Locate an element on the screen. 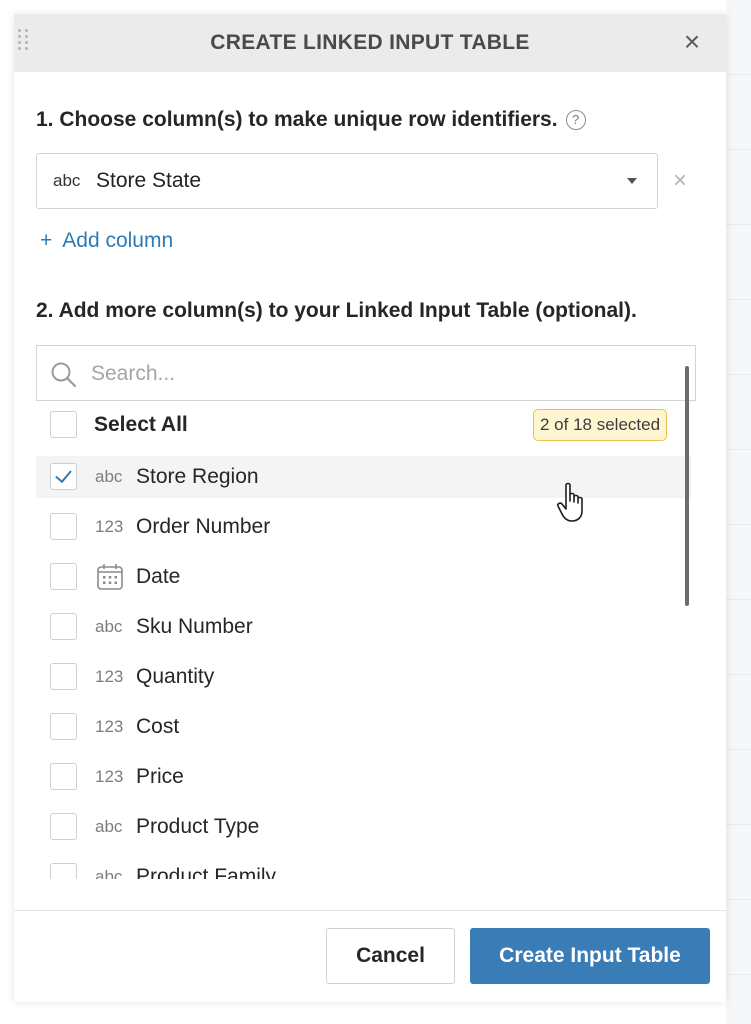 The width and height of the screenshot is (751, 1024). dialog-title: CREATE LINKED INPUT TABLE is located at coordinates (370, 42).